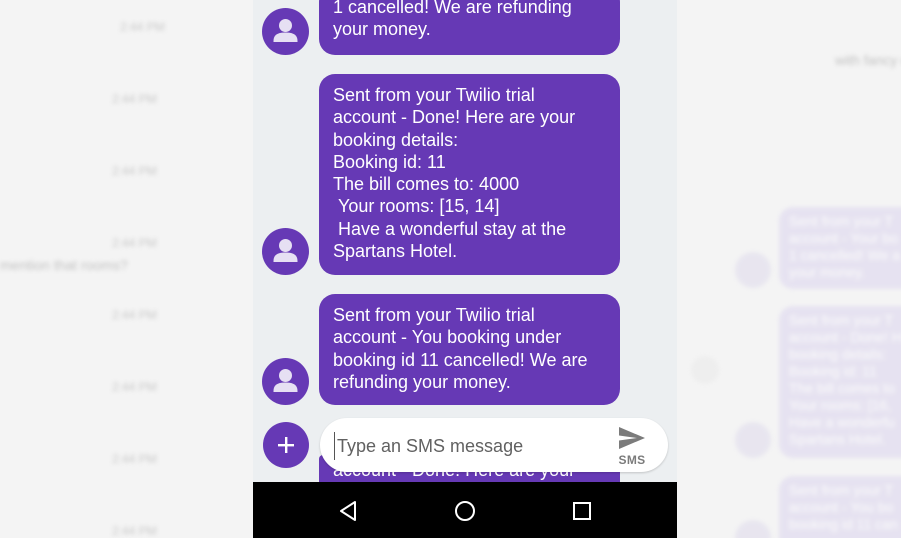 The image size is (901, 540). I want to click on recents-button, so click(582, 511).